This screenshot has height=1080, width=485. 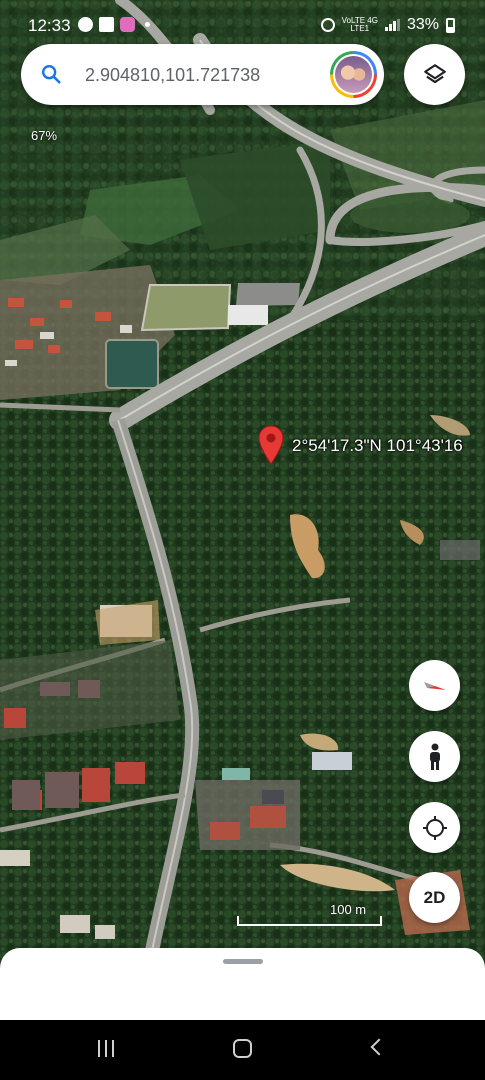 What do you see at coordinates (127, 24) in the screenshot?
I see `cat-app-icon` at bounding box center [127, 24].